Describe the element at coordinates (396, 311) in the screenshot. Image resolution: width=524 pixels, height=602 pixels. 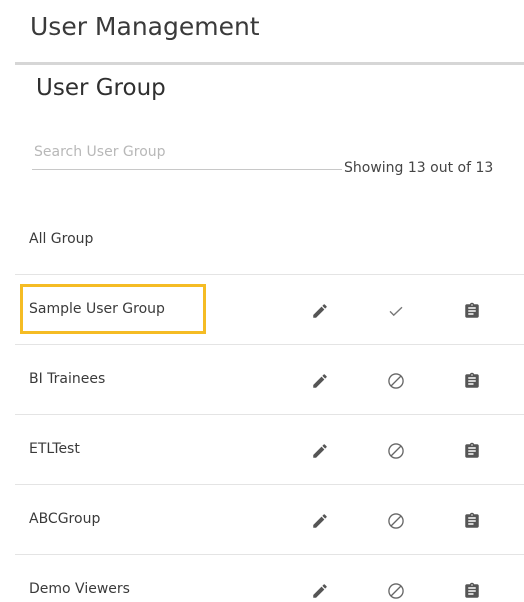
I see `check-icon` at that location.